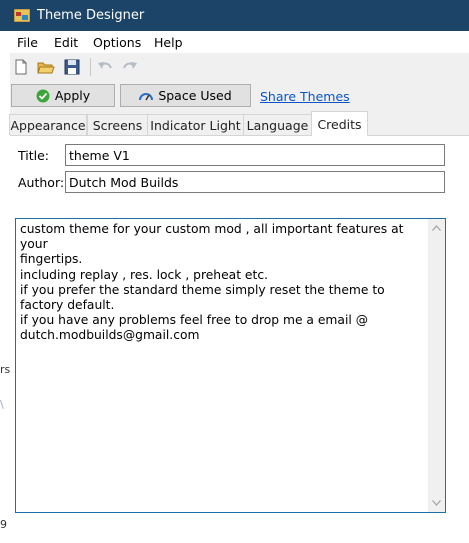  What do you see at coordinates (27, 42) in the screenshot?
I see `menu-file: File` at bounding box center [27, 42].